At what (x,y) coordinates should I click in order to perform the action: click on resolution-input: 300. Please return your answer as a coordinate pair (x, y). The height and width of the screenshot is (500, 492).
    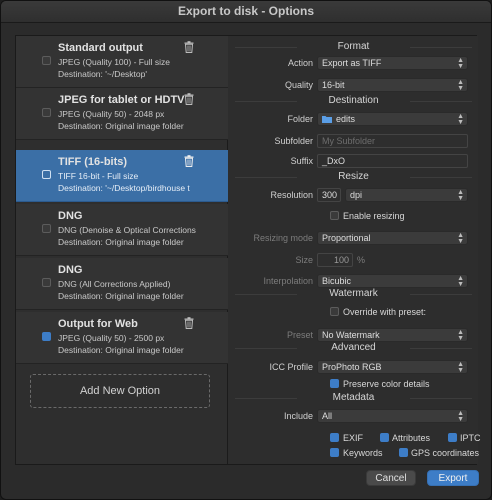
    Looking at the image, I should click on (329, 195).